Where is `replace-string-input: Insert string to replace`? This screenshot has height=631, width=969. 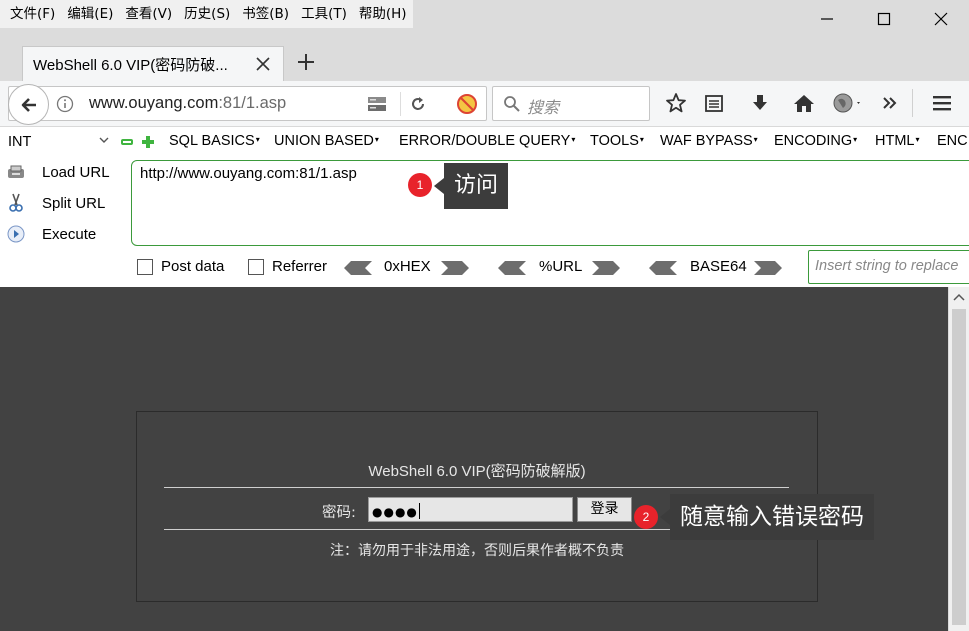 replace-string-input: Insert string to replace is located at coordinates (888, 267).